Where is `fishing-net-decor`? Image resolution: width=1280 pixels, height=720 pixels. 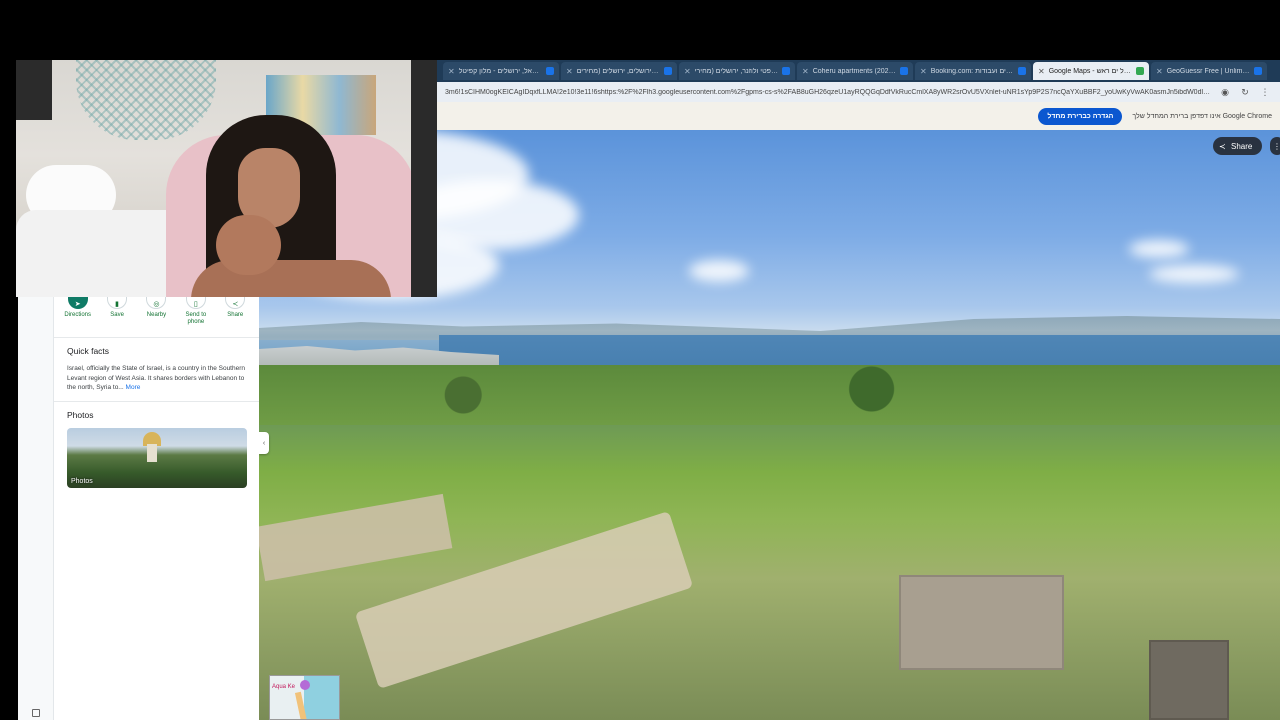 fishing-net-decor is located at coordinates (146, 100).